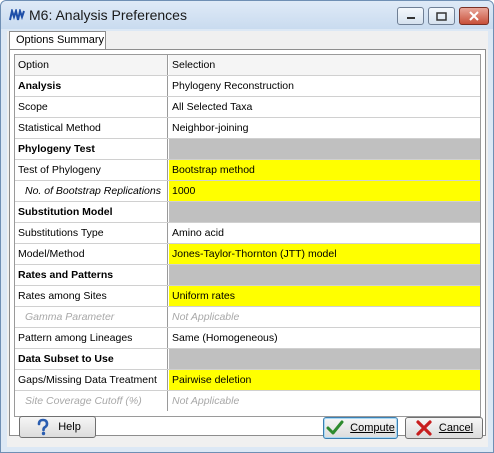 This screenshot has width=494, height=453. I want to click on grid-header-row: Option Selection, so click(247, 65).